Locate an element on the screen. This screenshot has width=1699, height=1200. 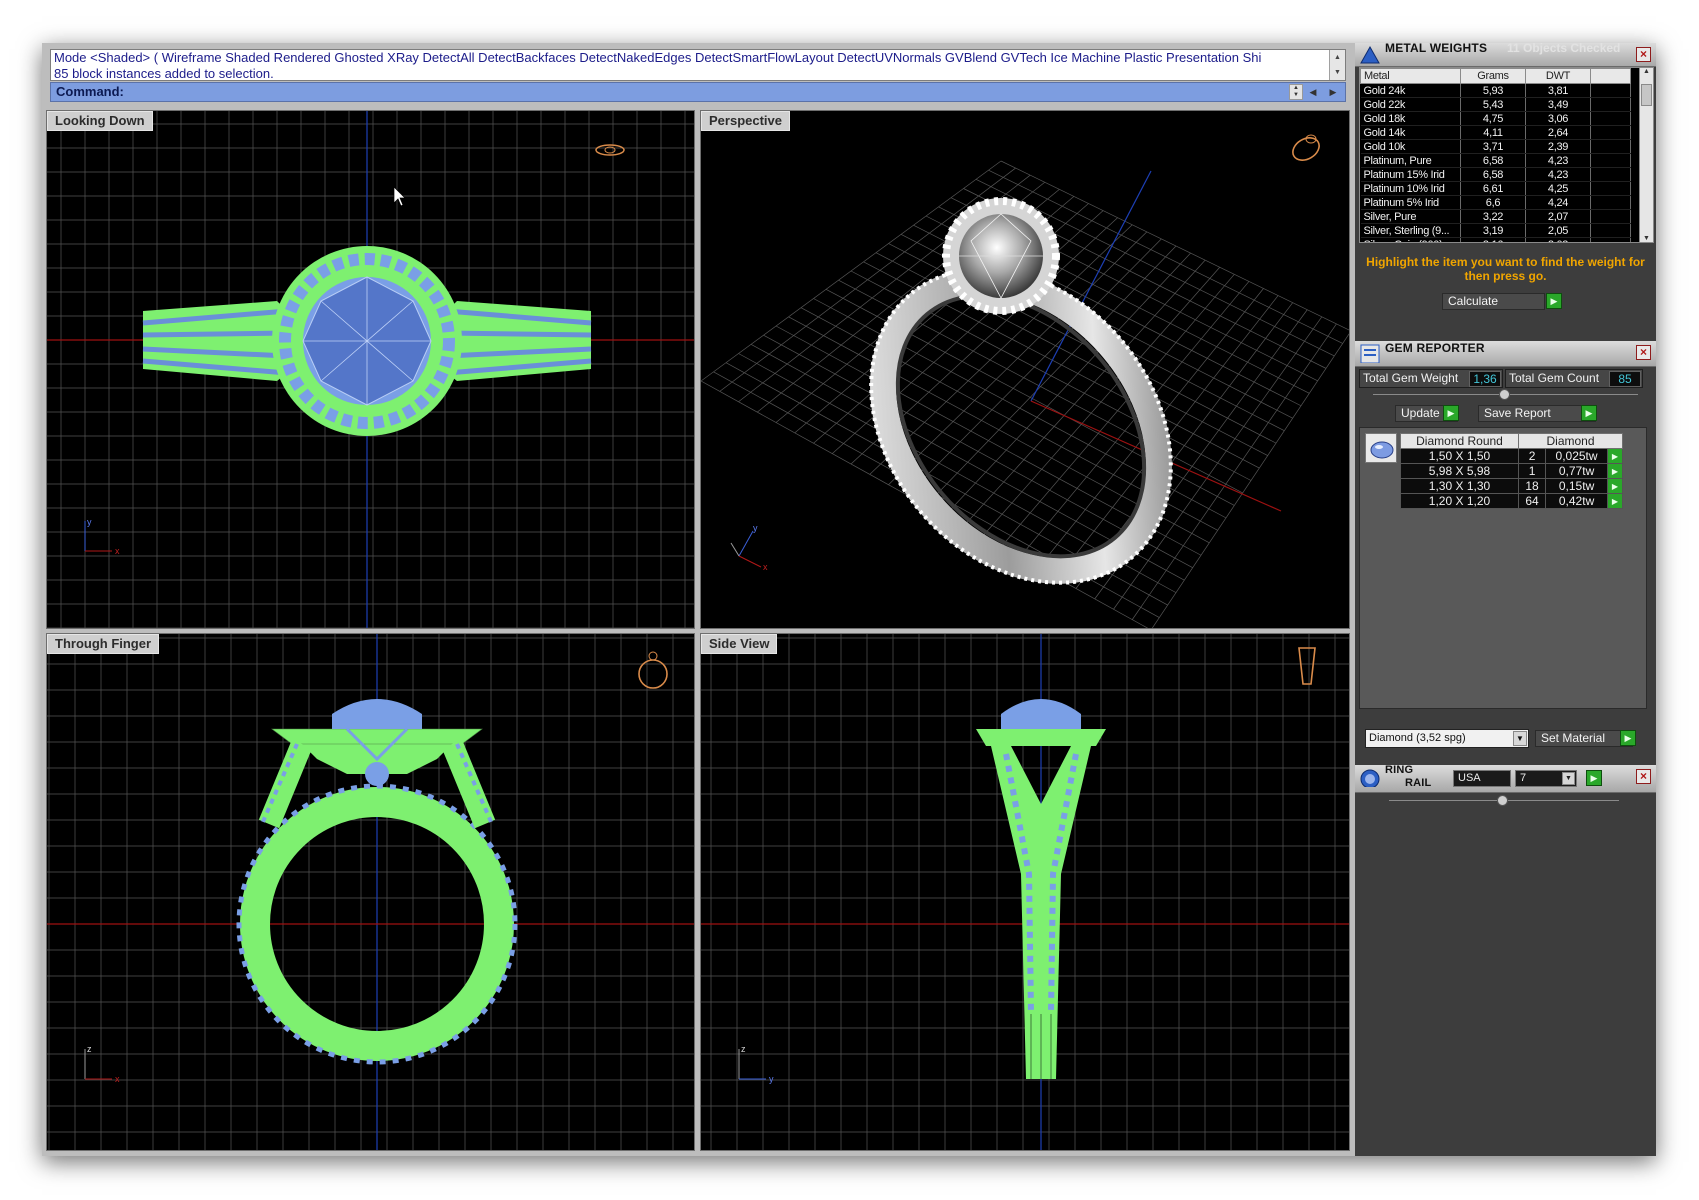
command-spin-icon: ▲ ▼ is located at coordinates (1296, 92).